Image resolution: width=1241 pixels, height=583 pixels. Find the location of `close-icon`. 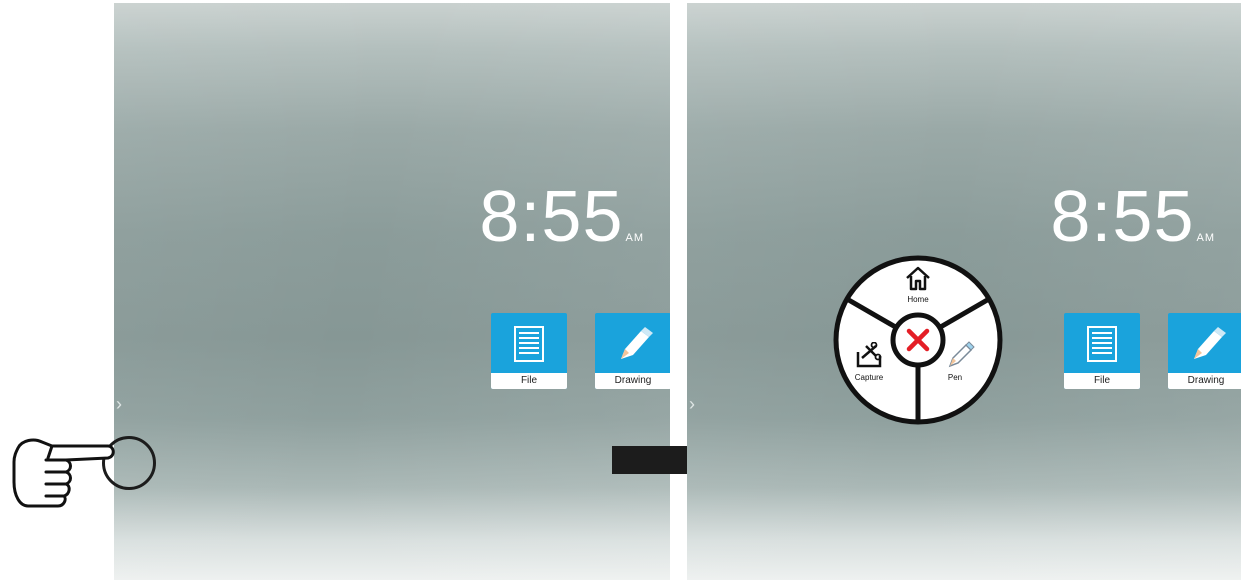

close-icon is located at coordinates (918, 340).